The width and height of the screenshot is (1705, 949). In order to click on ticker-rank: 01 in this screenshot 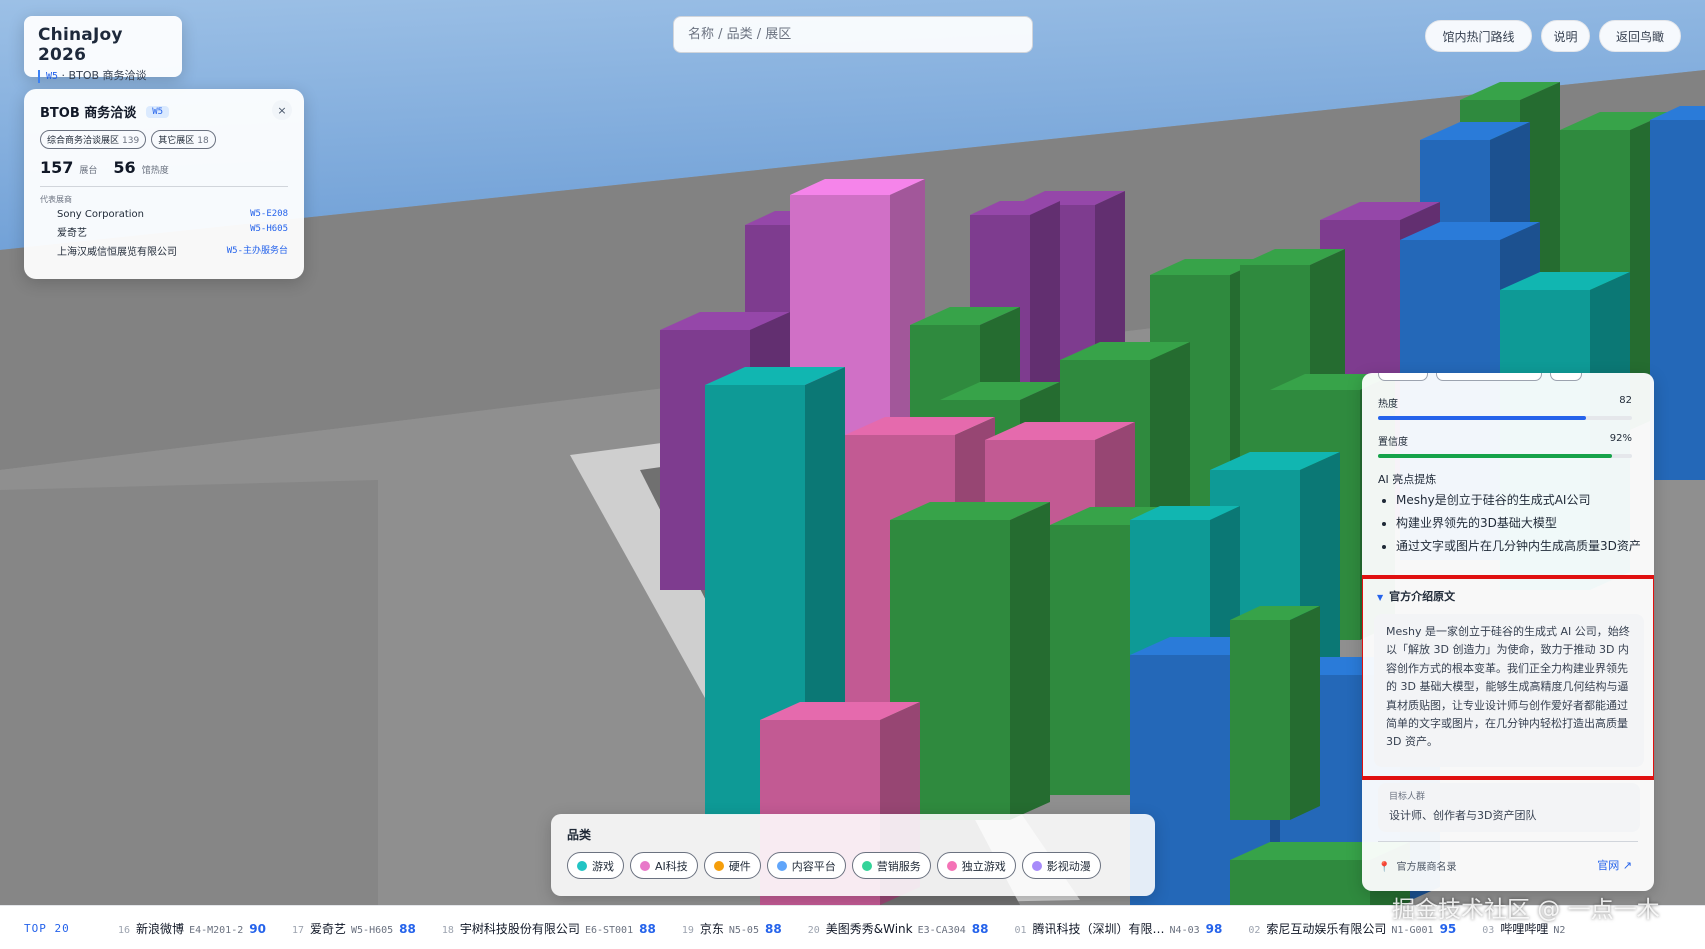, I will do `click(1020, 930)`.